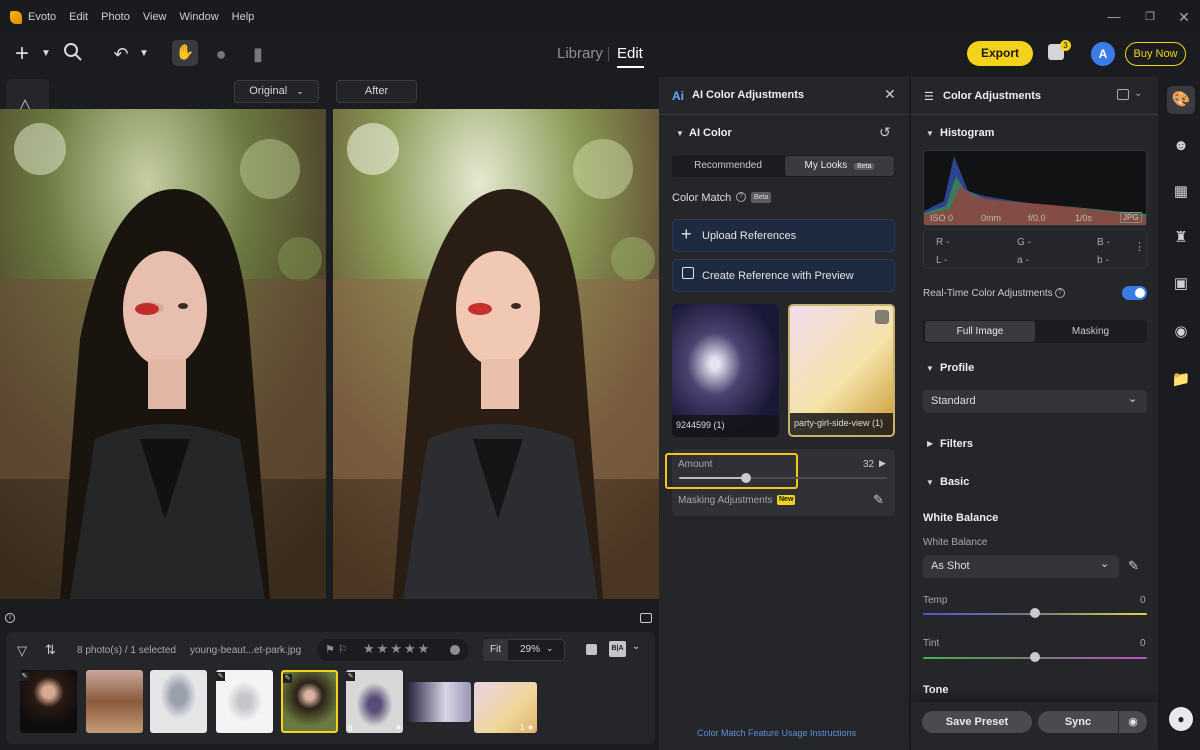  What do you see at coordinates (1181, 238) in the screenshot?
I see `clothing-icon: ♜` at bounding box center [1181, 238].